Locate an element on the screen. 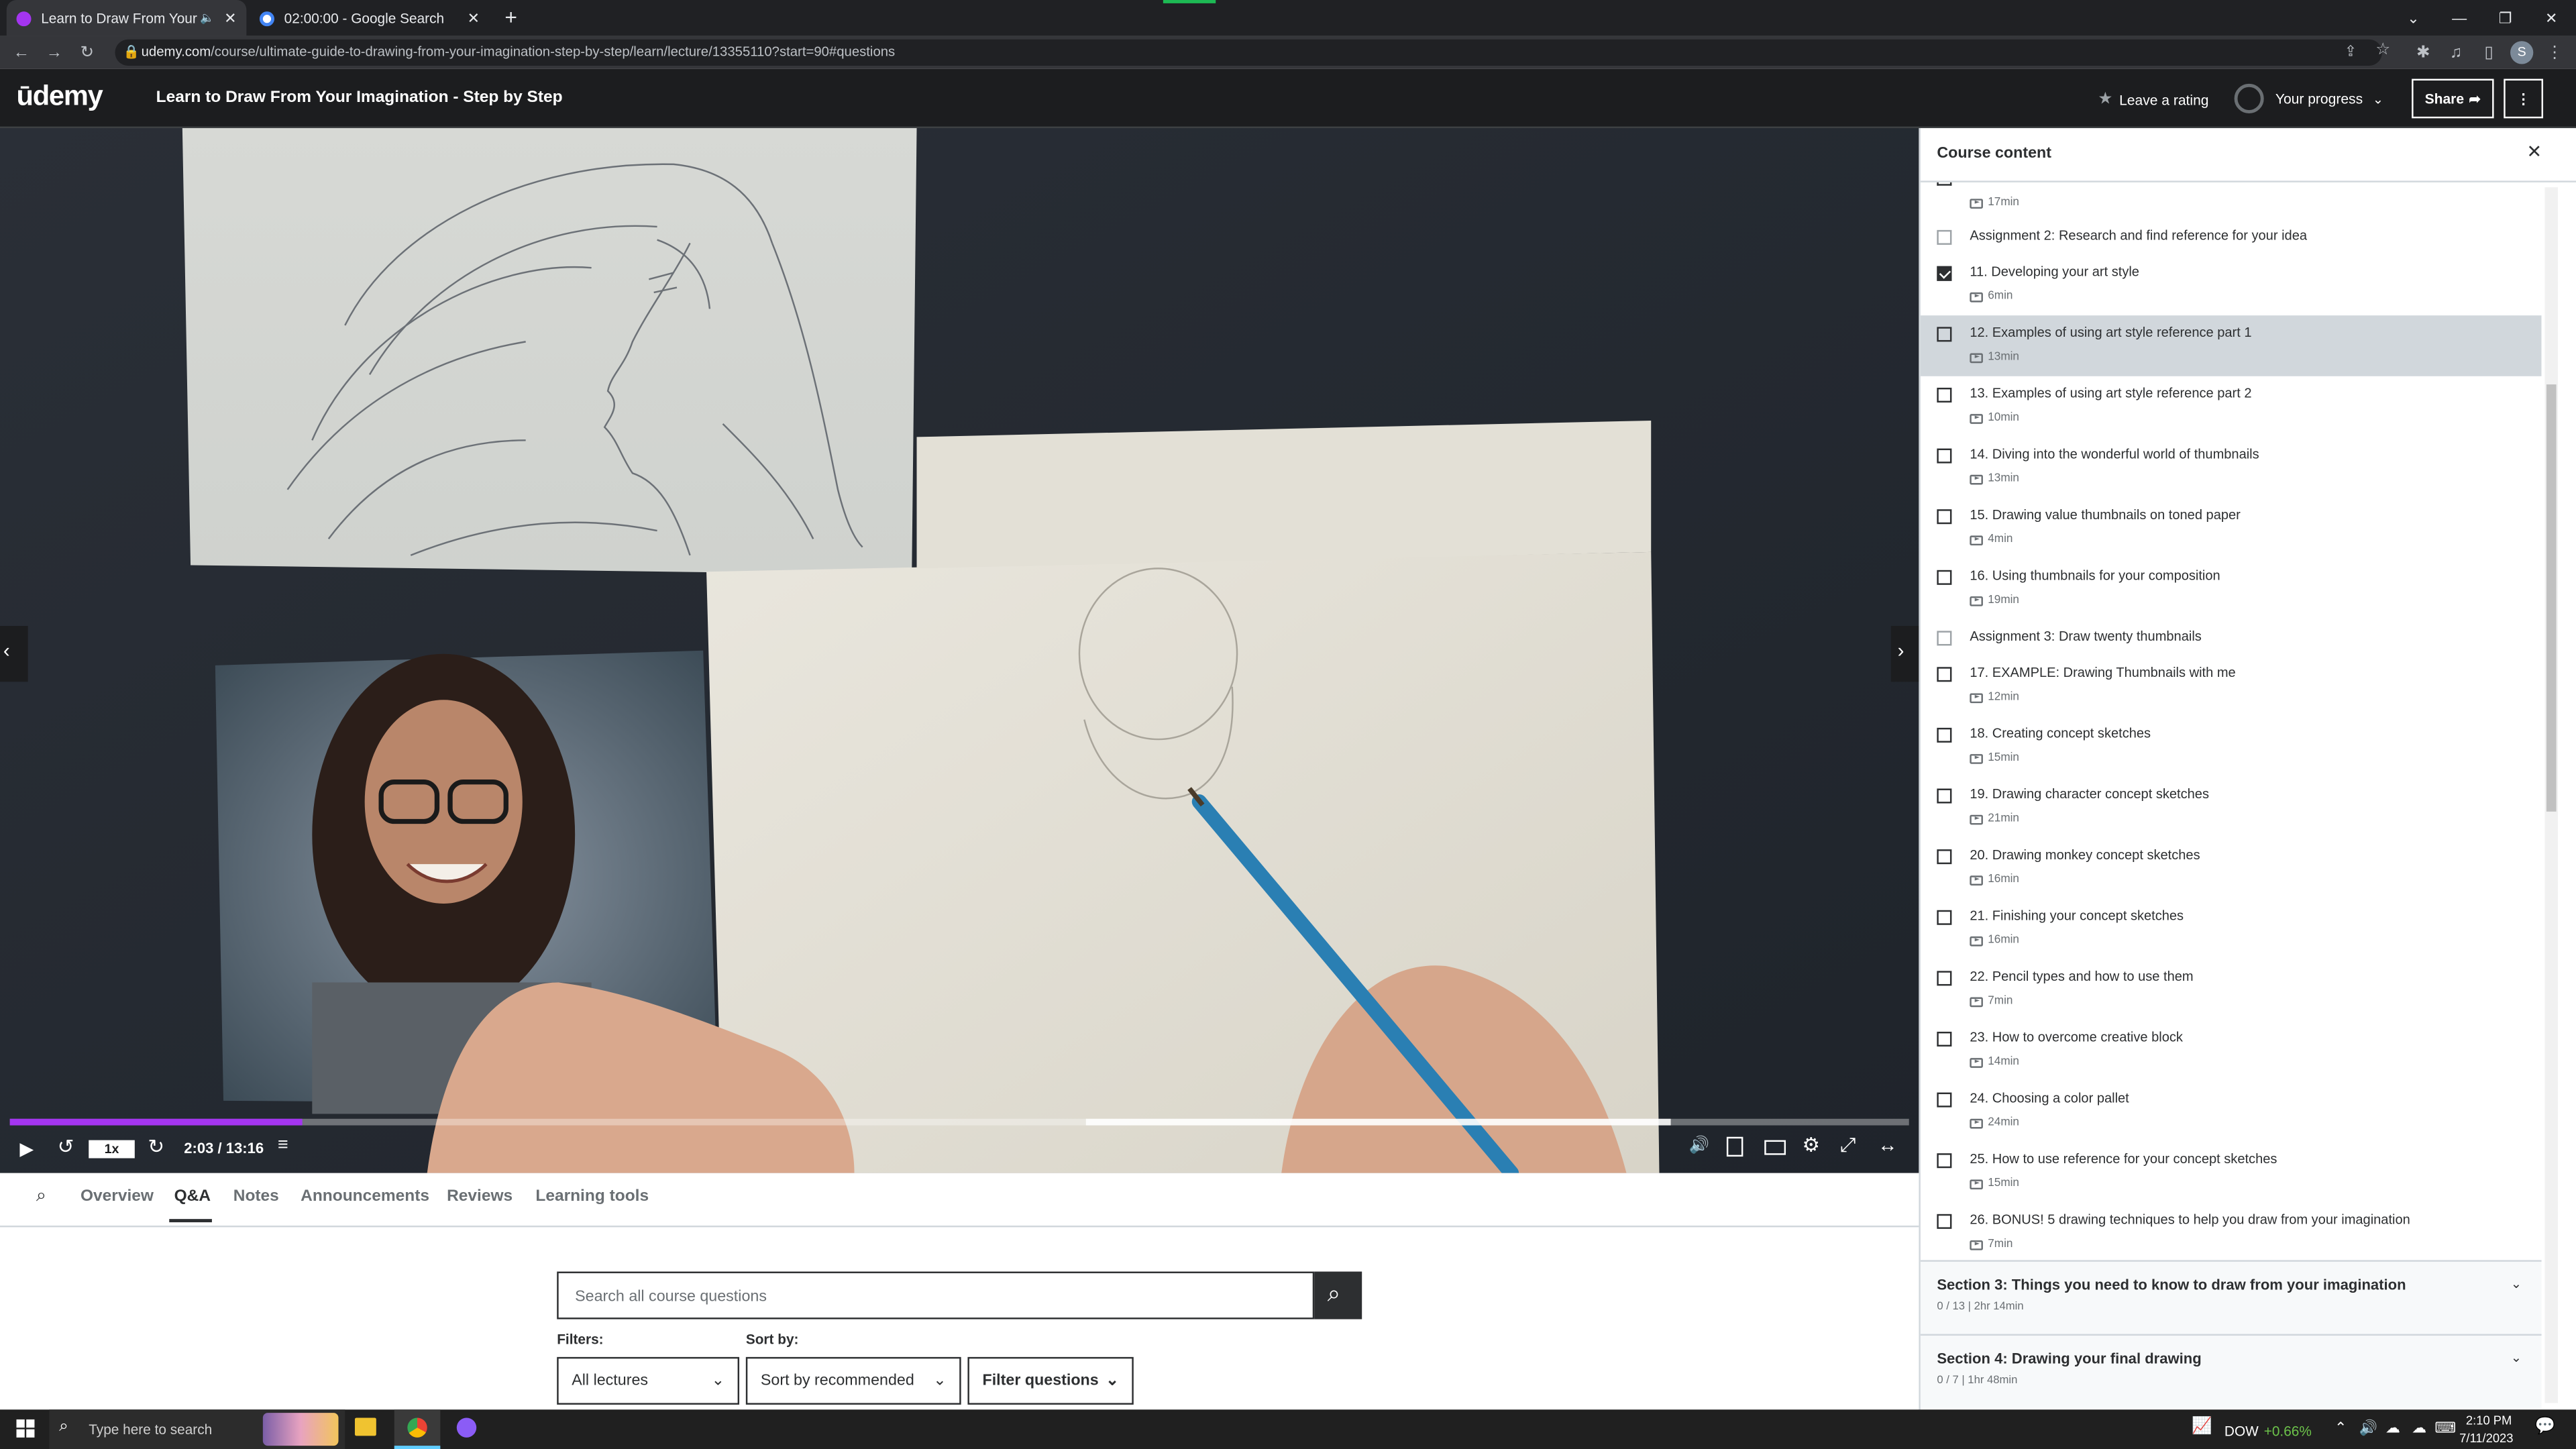 Image resolution: width=2576 pixels, height=1449 pixels. clock-date: 7/11/2023 is located at coordinates (2486, 1438).